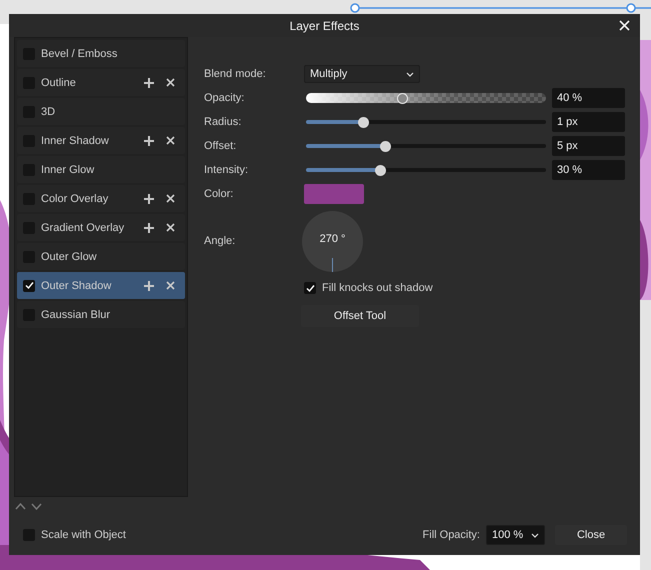 The height and width of the screenshot is (570, 651). Describe the element at coordinates (588, 122) in the screenshot. I see `value-field: 1 px` at that location.